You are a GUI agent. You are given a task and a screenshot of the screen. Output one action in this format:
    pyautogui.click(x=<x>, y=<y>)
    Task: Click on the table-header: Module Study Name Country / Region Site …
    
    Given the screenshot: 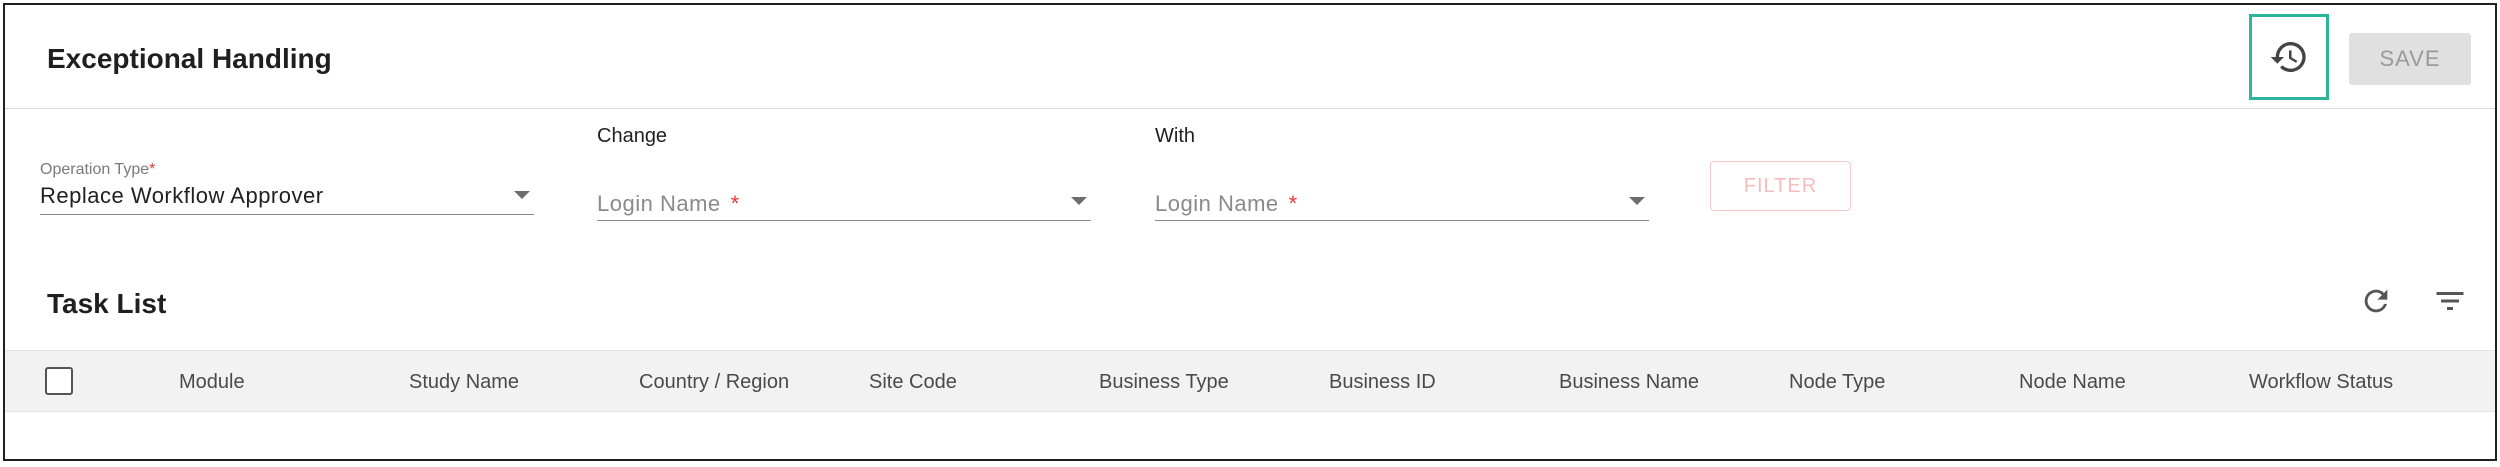 What is the action you would take?
    pyautogui.click(x=1250, y=381)
    